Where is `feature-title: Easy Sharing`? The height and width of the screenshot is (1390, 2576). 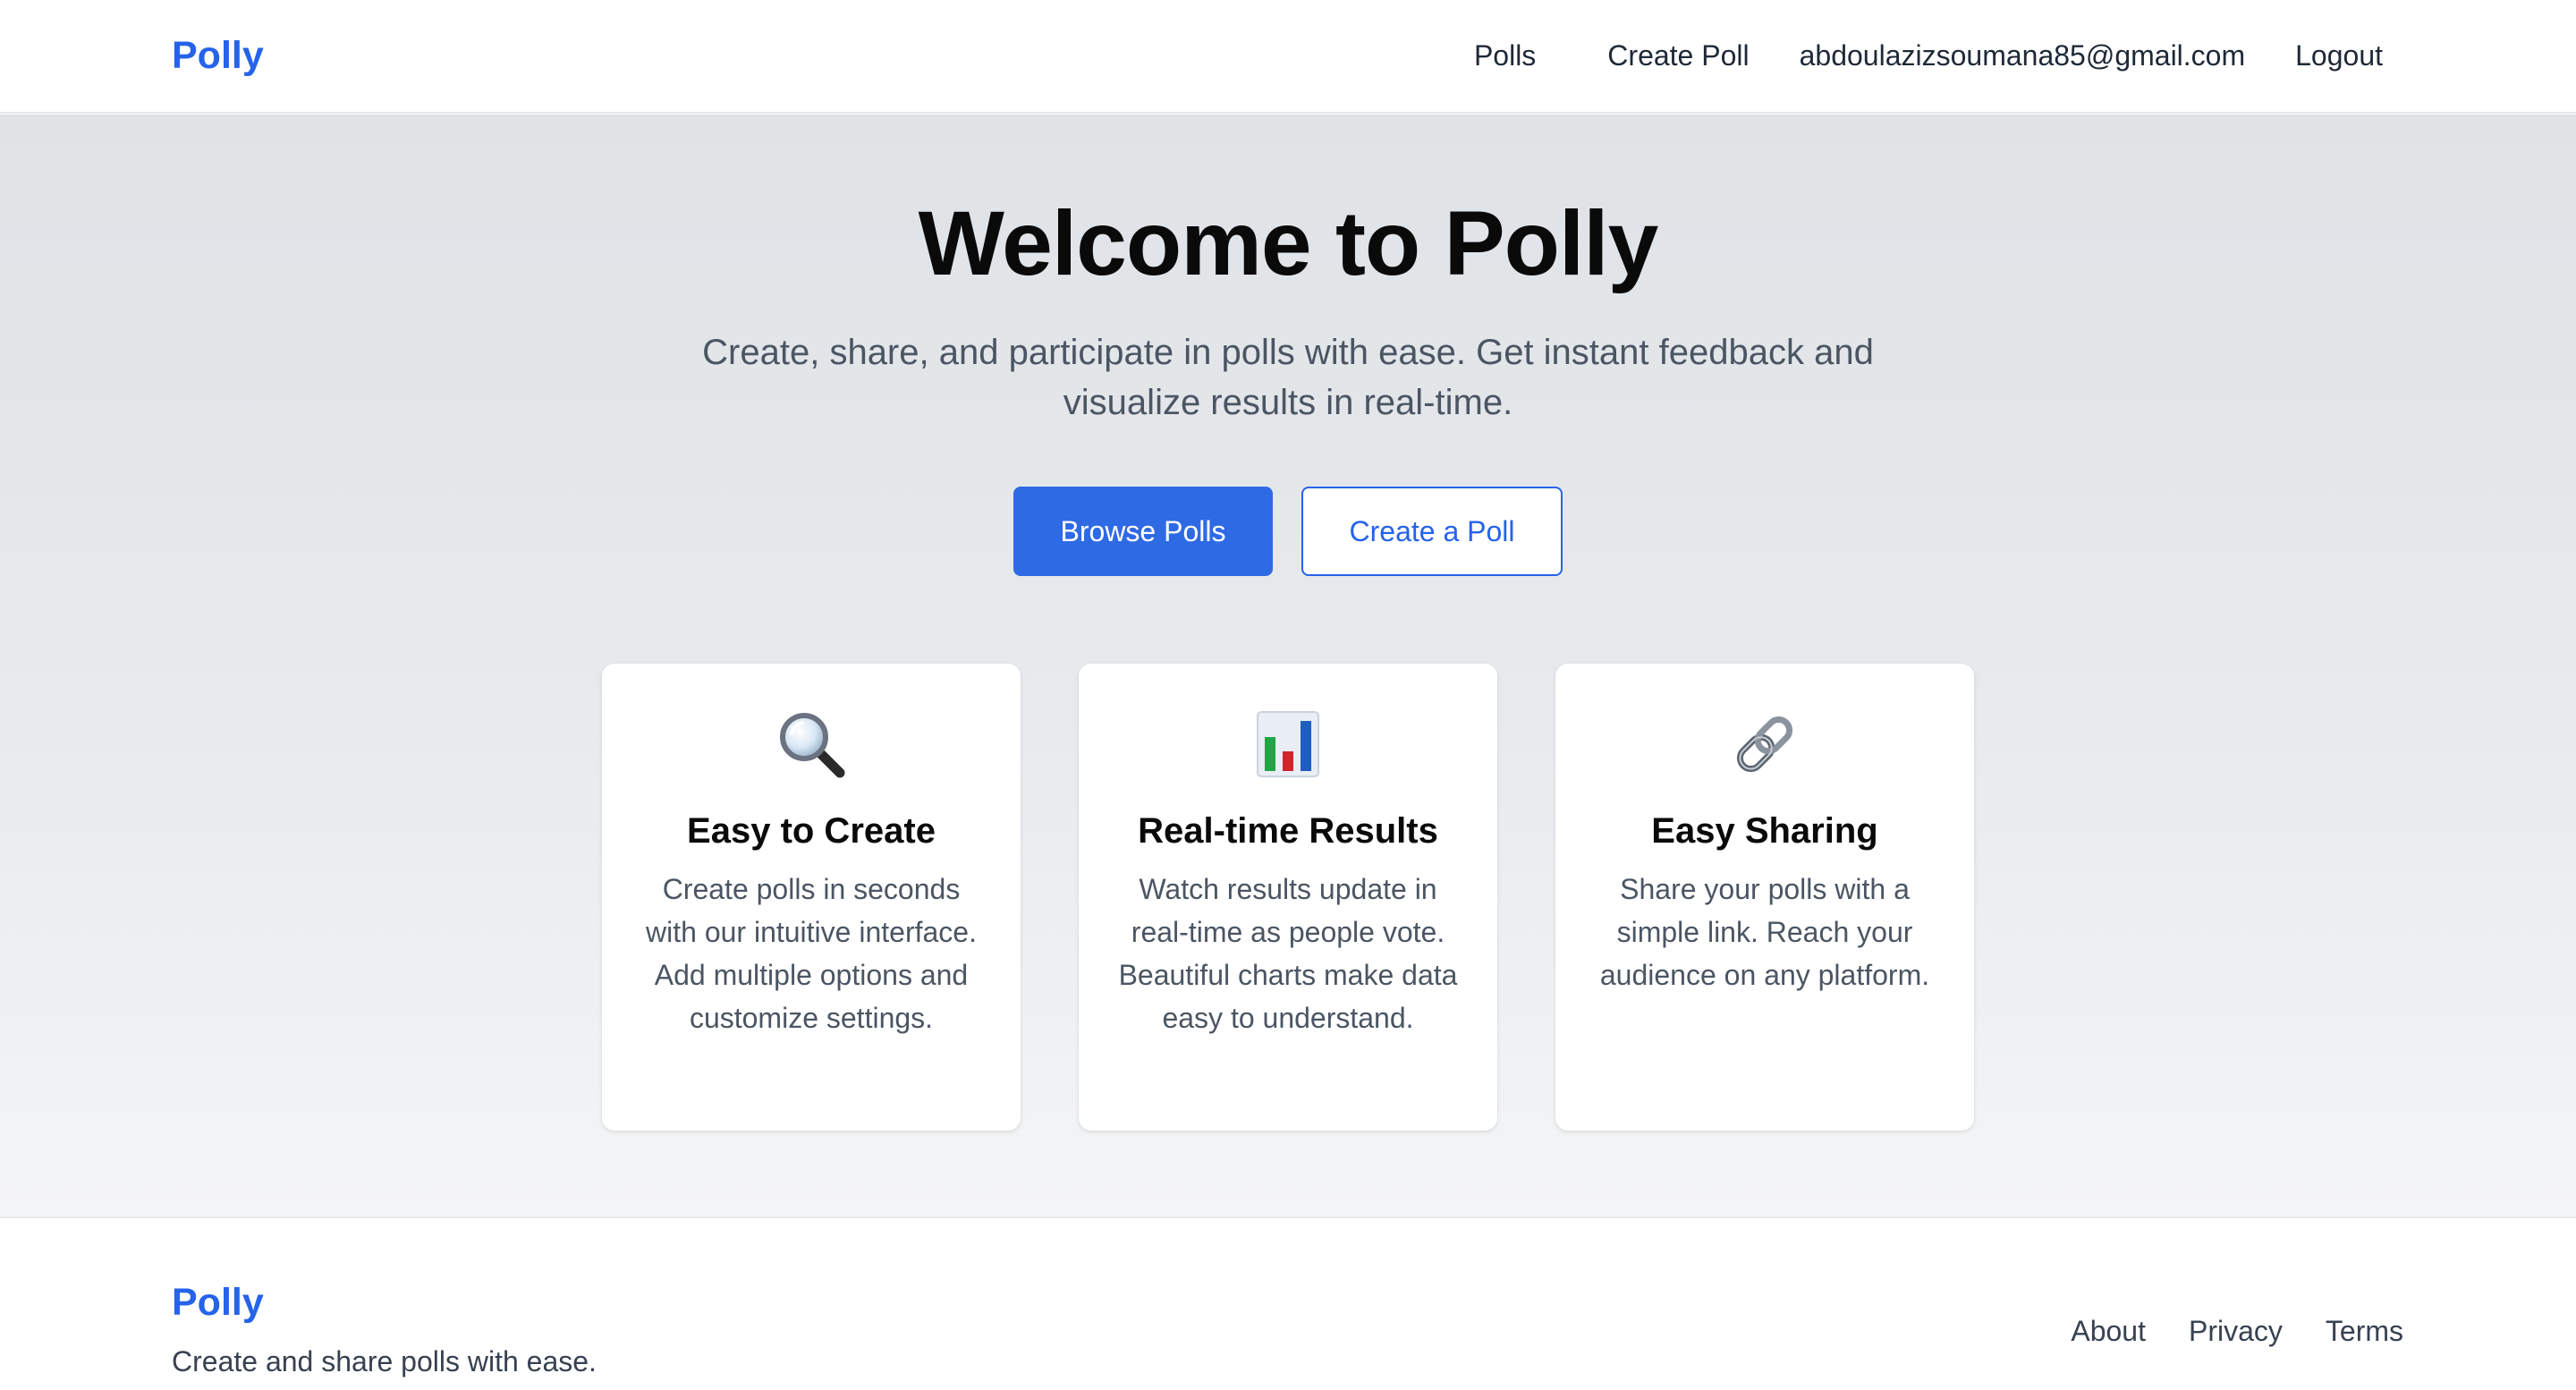
feature-title: Easy Sharing is located at coordinates (1764, 831).